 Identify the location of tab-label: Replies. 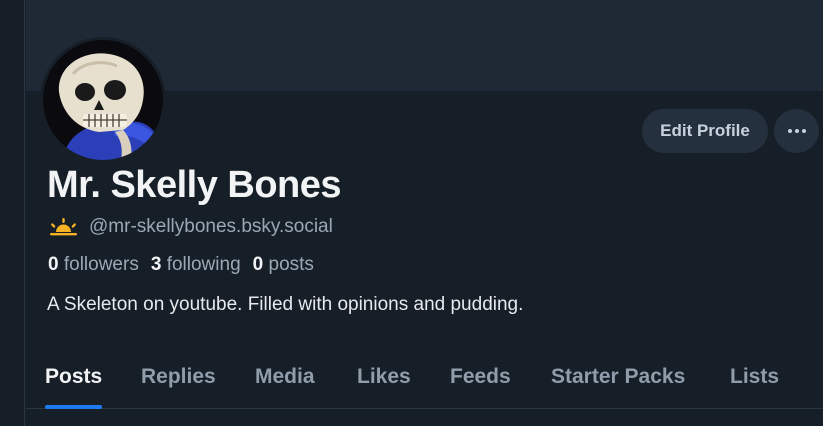
(178, 376).